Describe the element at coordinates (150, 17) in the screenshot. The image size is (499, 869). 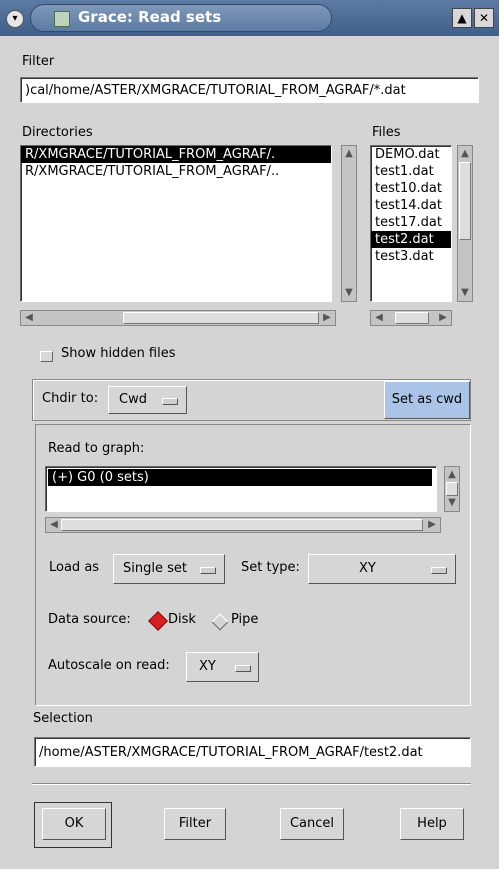
I see `window-title: Grace: Read sets` at that location.